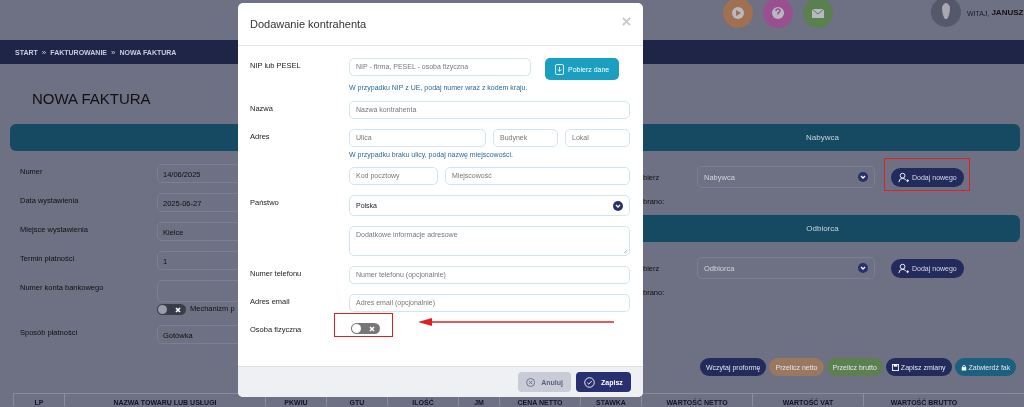  What do you see at coordinates (963, 367) in the screenshot?
I see `lock-icon` at bounding box center [963, 367].